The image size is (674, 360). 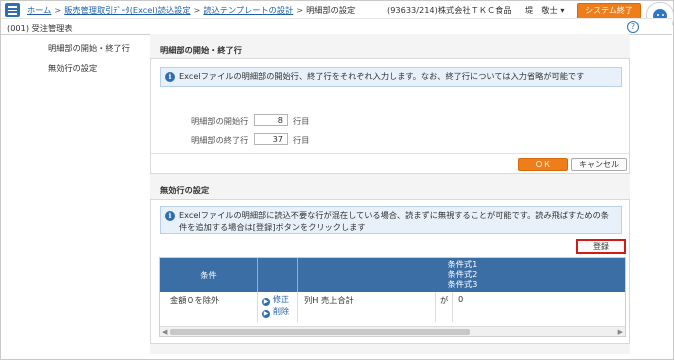 I want to click on col-header-expr1: 条件式1, so click(x=462, y=264).